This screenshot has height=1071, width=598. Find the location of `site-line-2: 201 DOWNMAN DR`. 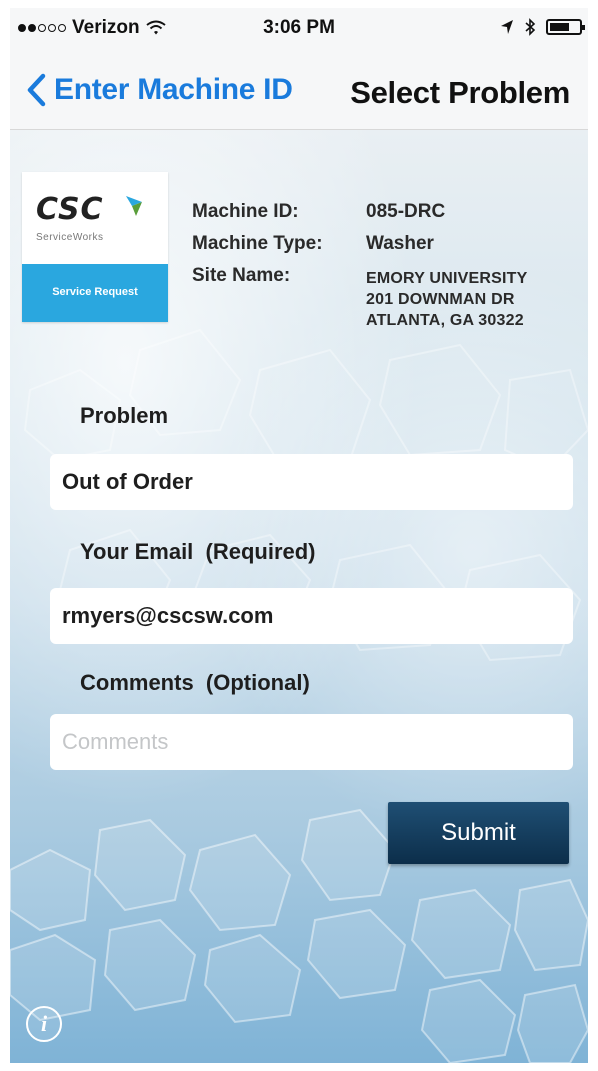

site-line-2: 201 DOWNMAN DR is located at coordinates (440, 299).